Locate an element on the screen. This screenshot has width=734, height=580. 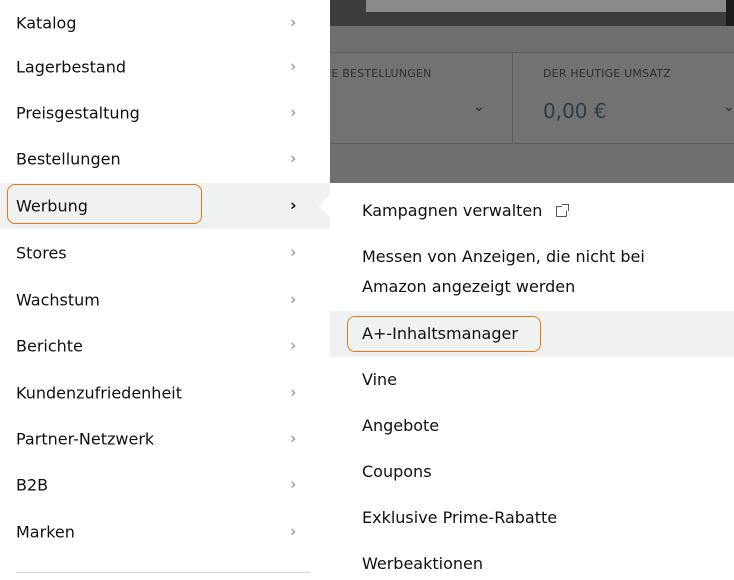
submenu-item-vine: Vine is located at coordinates (532, 380).